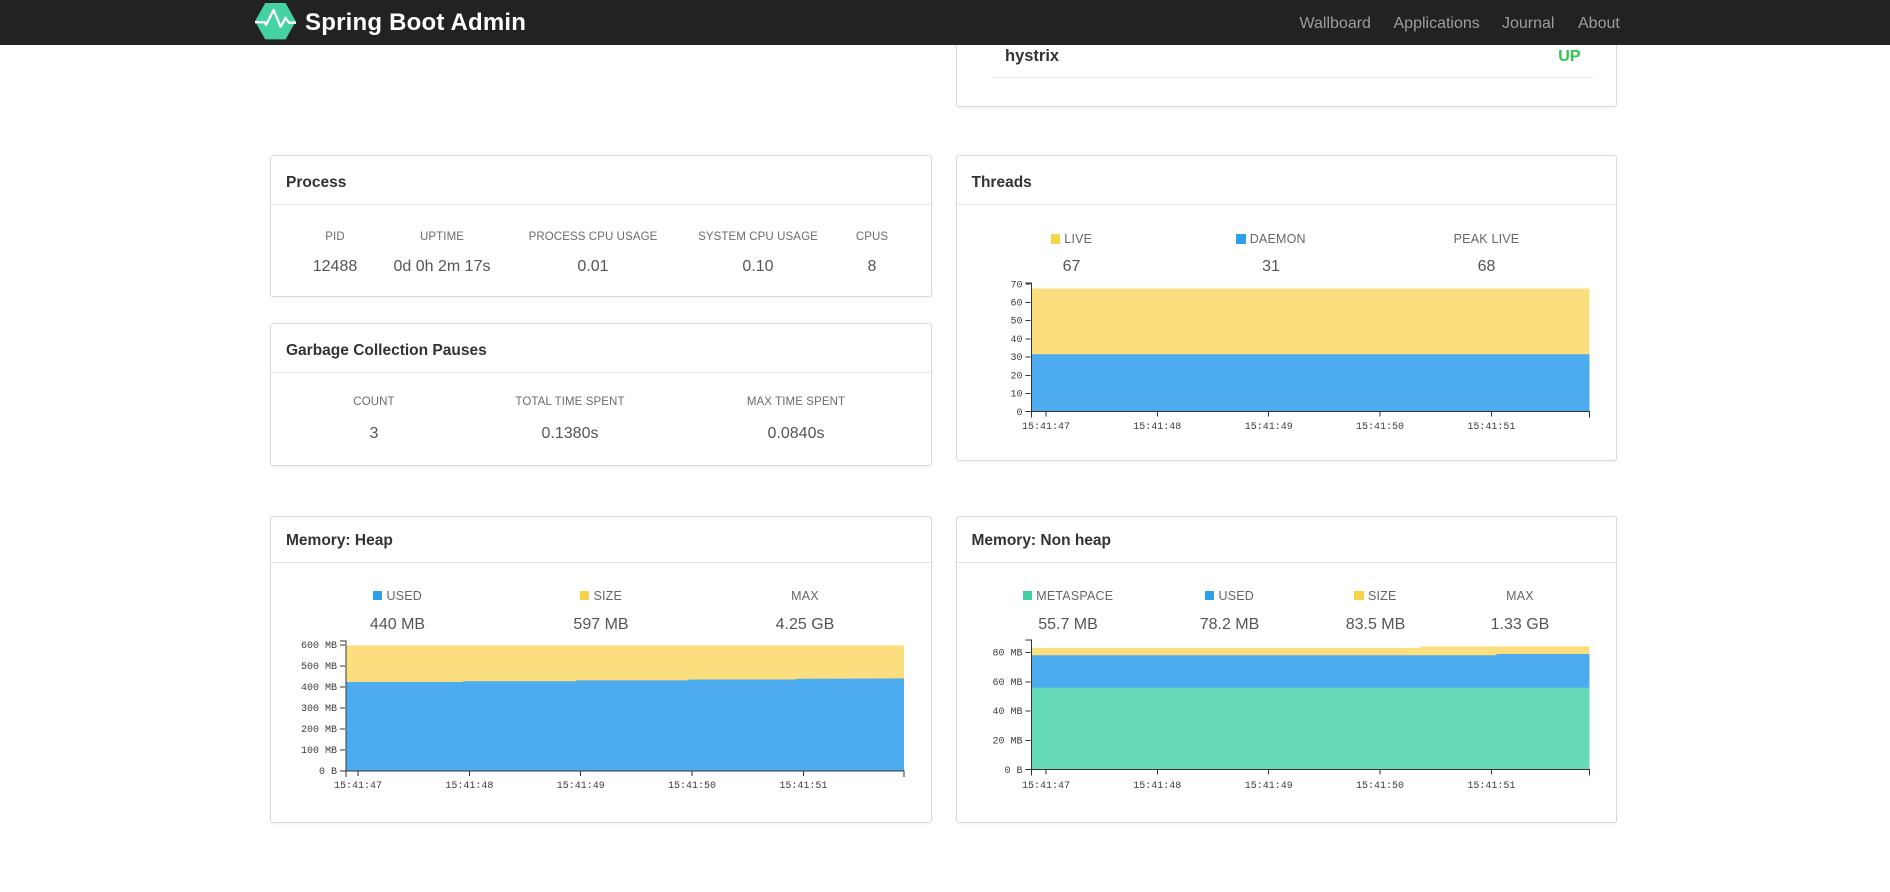 The height and width of the screenshot is (892, 1890). I want to click on svg-text: 40, so click(1016, 340).